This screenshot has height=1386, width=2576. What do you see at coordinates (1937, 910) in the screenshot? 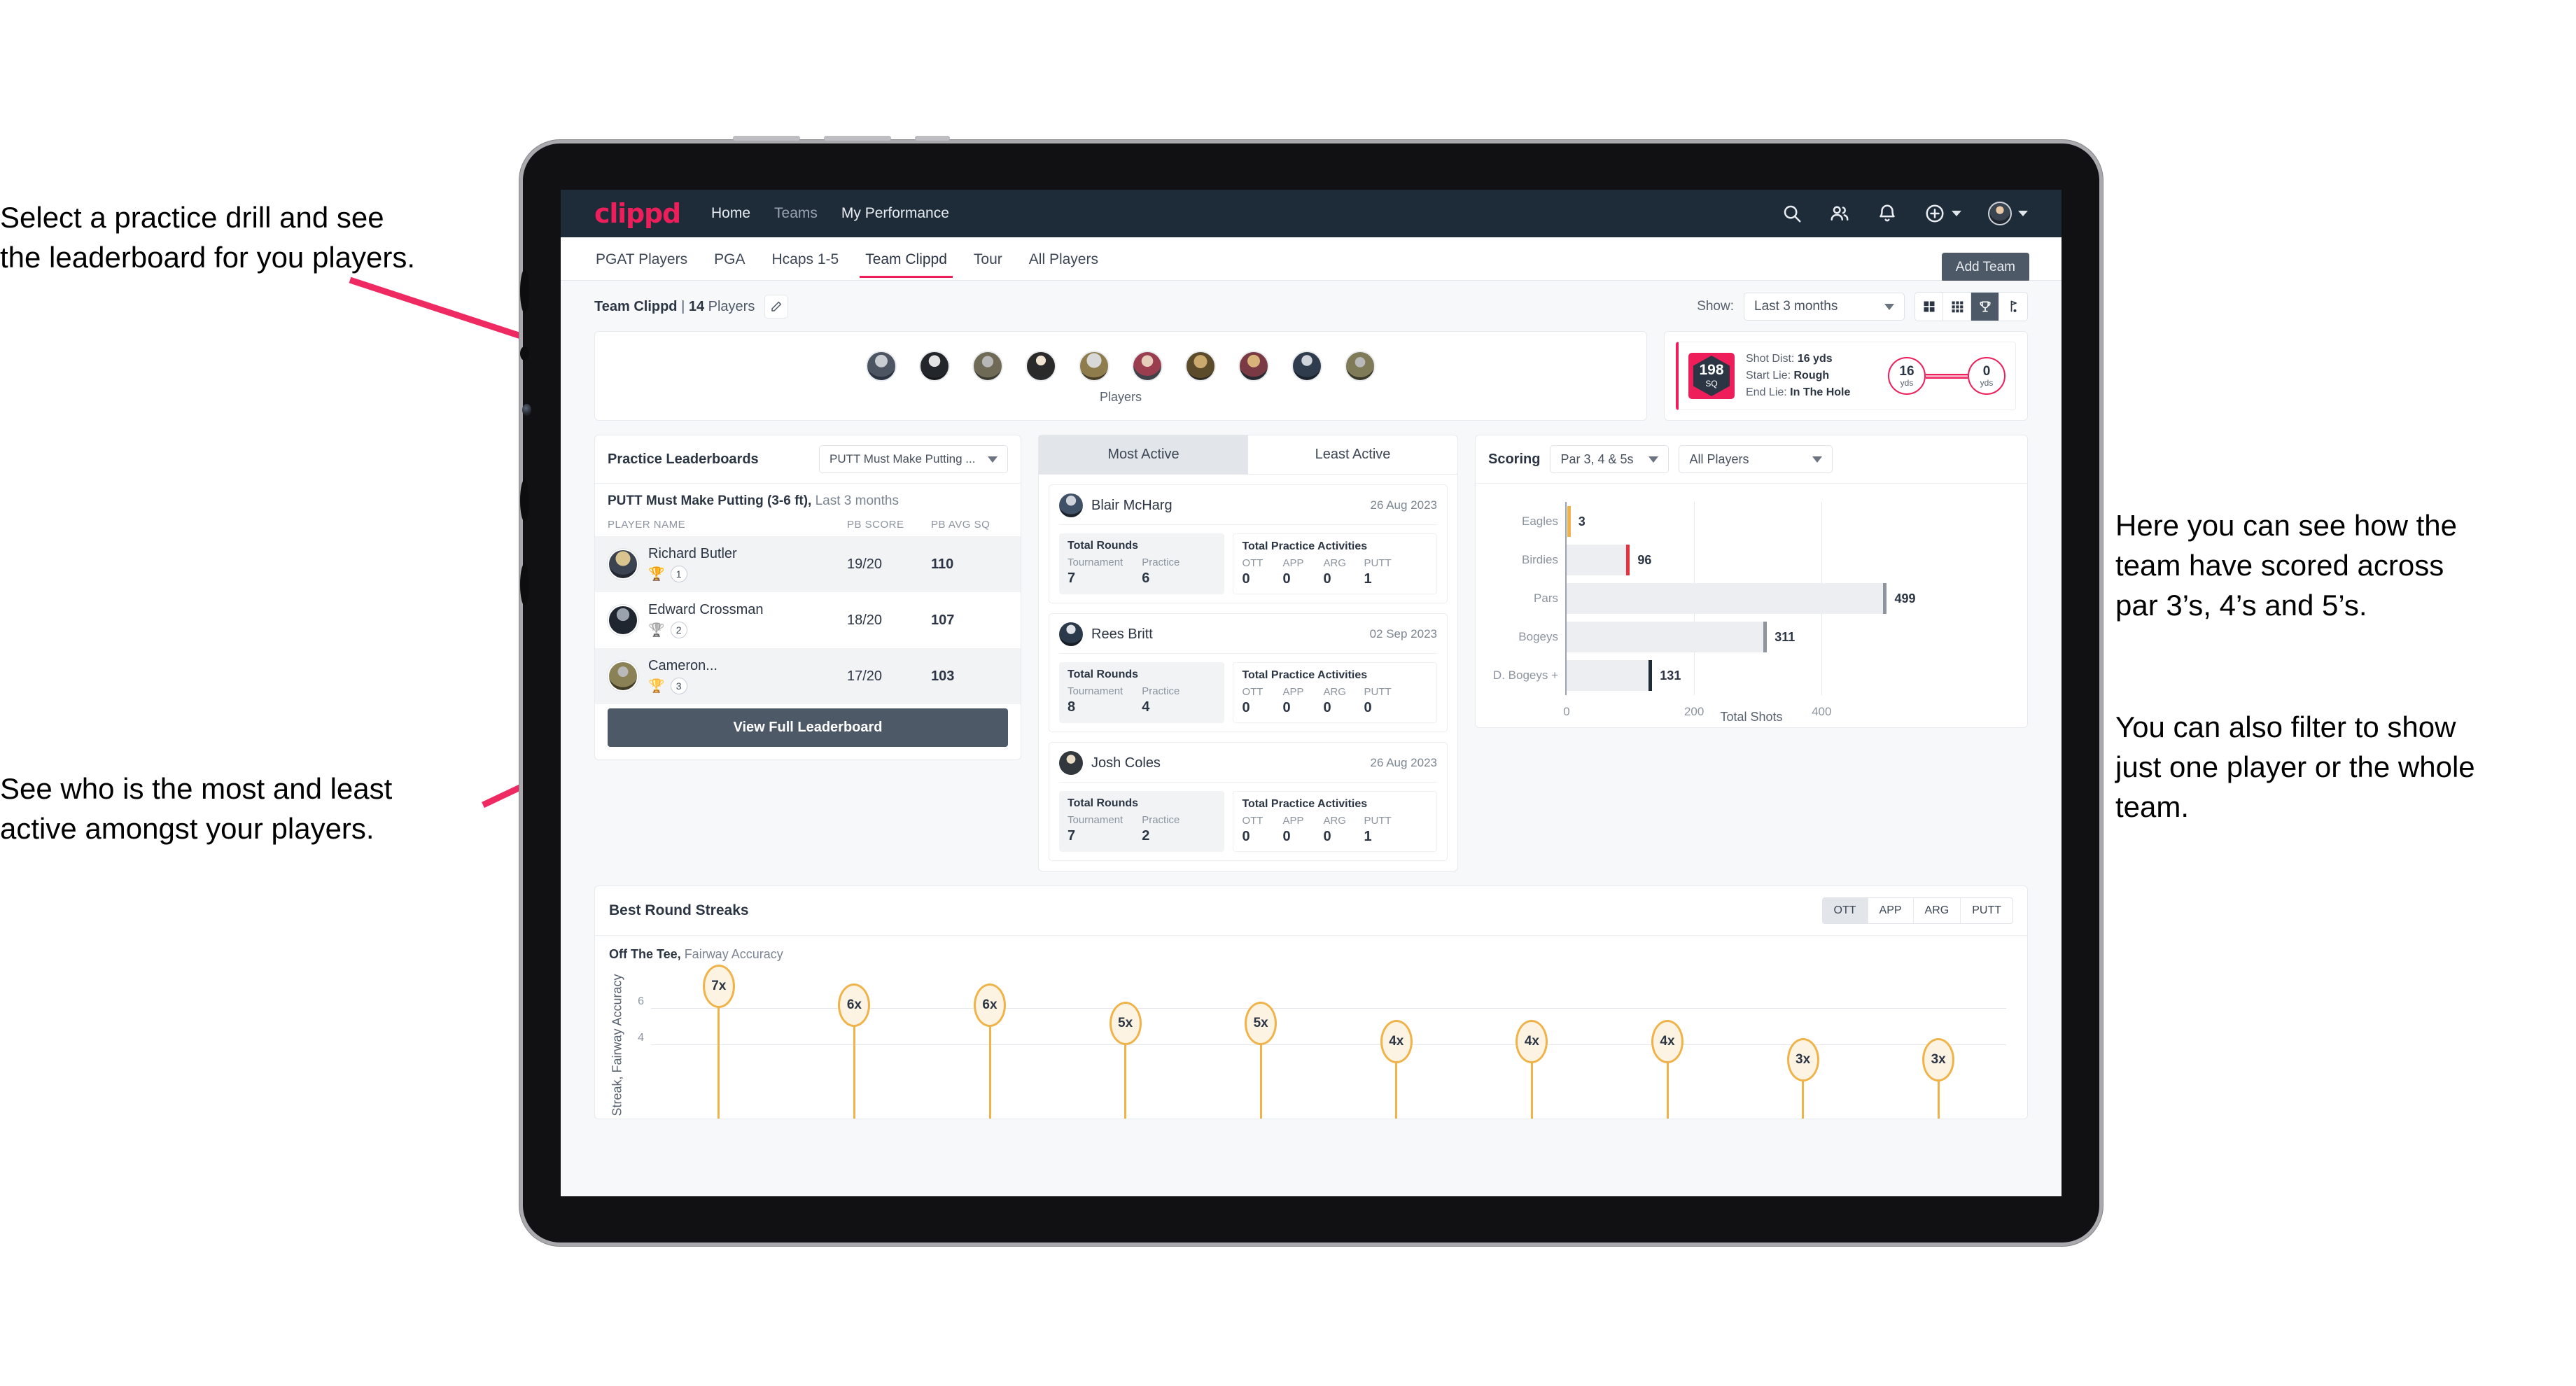
I see `segment-arg: ARG` at bounding box center [1937, 910].